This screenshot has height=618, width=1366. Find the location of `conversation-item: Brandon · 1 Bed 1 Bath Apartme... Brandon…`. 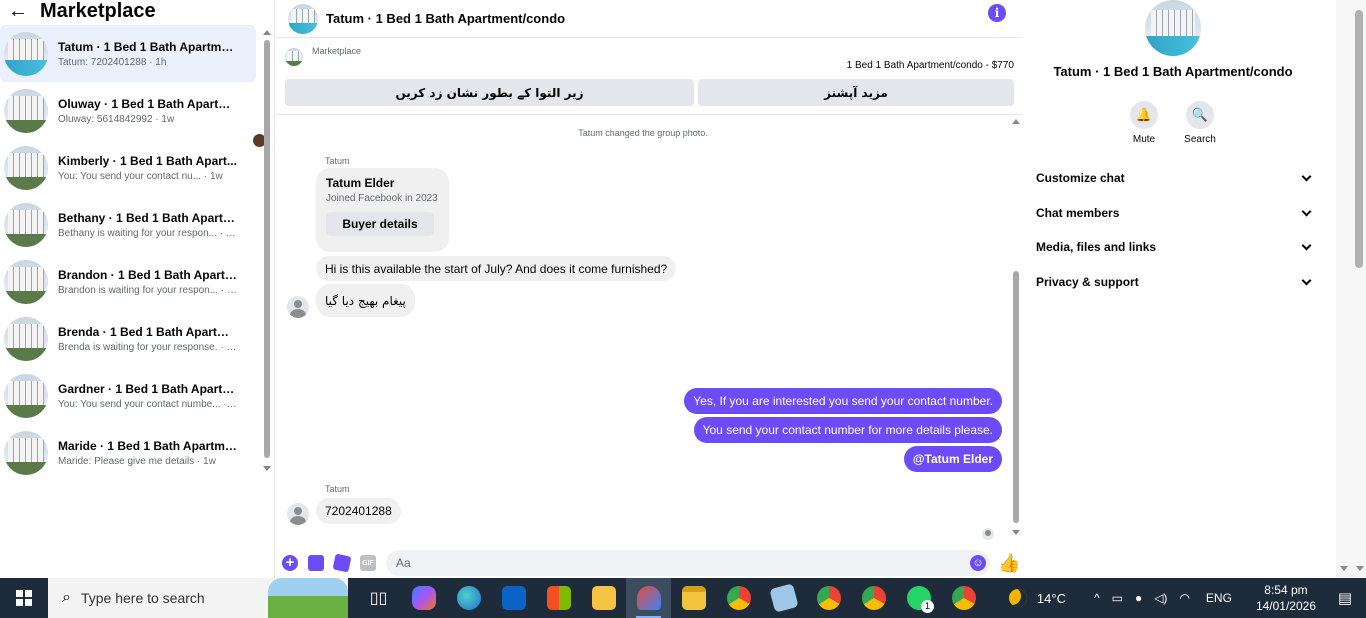

conversation-item: Brandon · 1 Bed 1 Bath Apartme... Brandon… is located at coordinates (128, 281).